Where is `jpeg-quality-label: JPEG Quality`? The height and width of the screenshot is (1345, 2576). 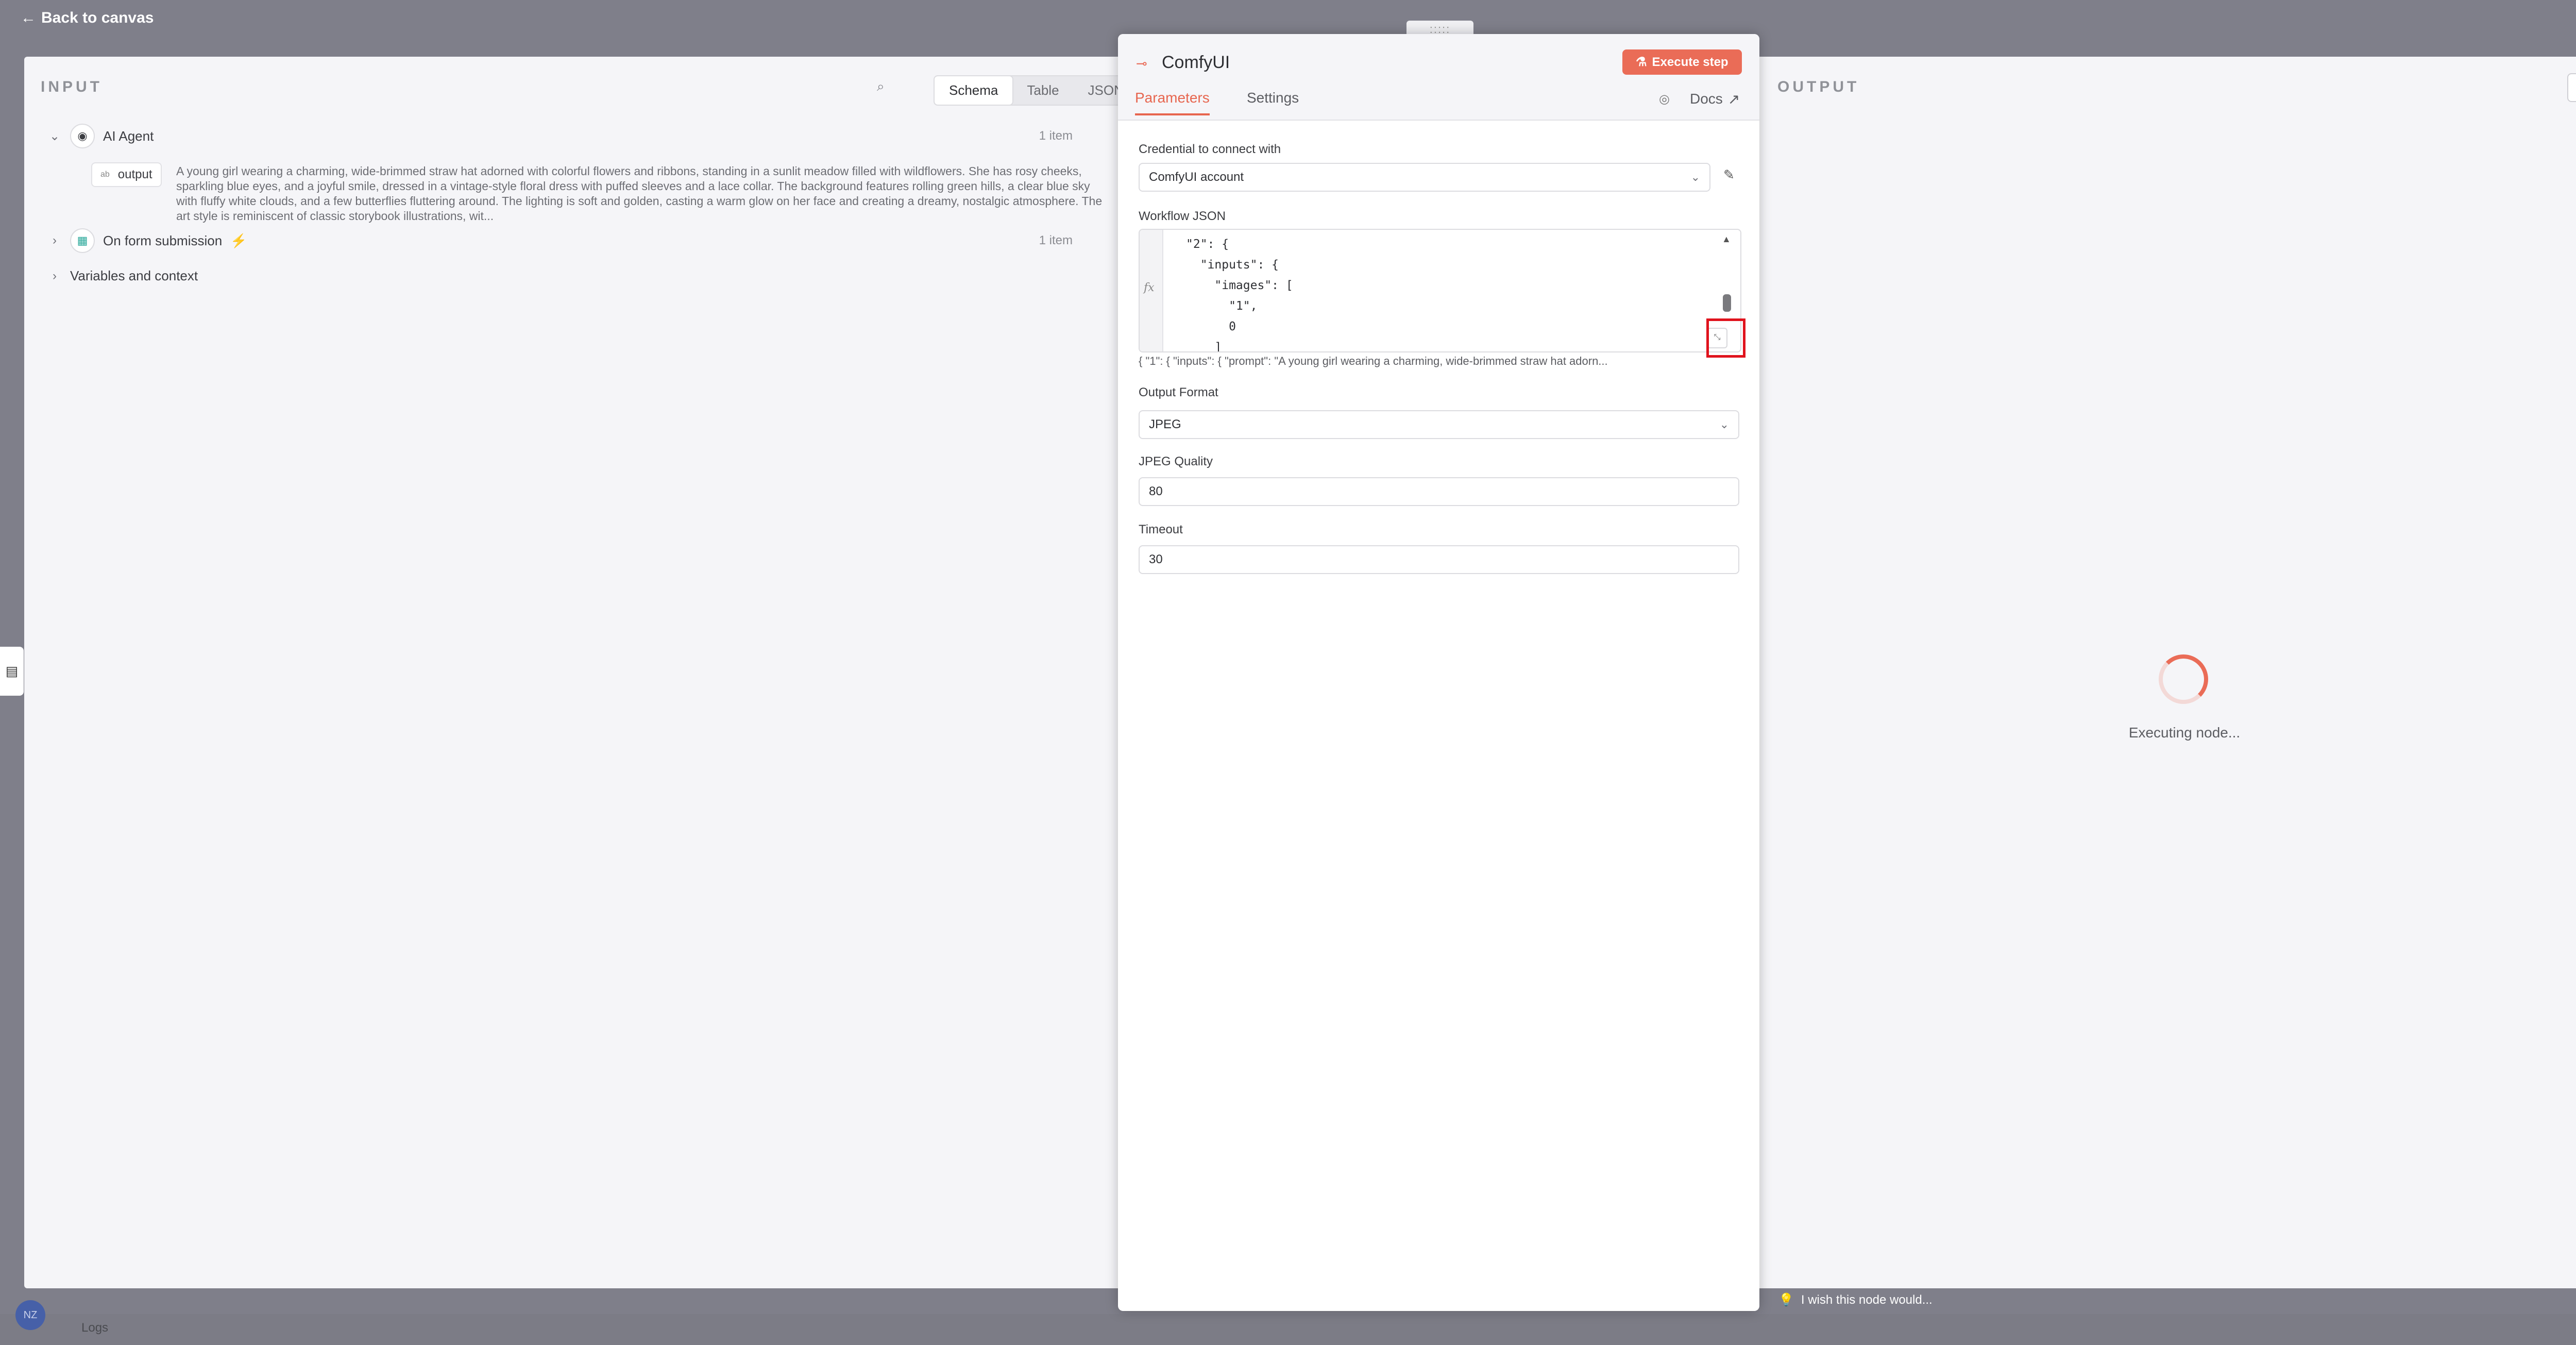 jpeg-quality-label: JPEG Quality is located at coordinates (1176, 462).